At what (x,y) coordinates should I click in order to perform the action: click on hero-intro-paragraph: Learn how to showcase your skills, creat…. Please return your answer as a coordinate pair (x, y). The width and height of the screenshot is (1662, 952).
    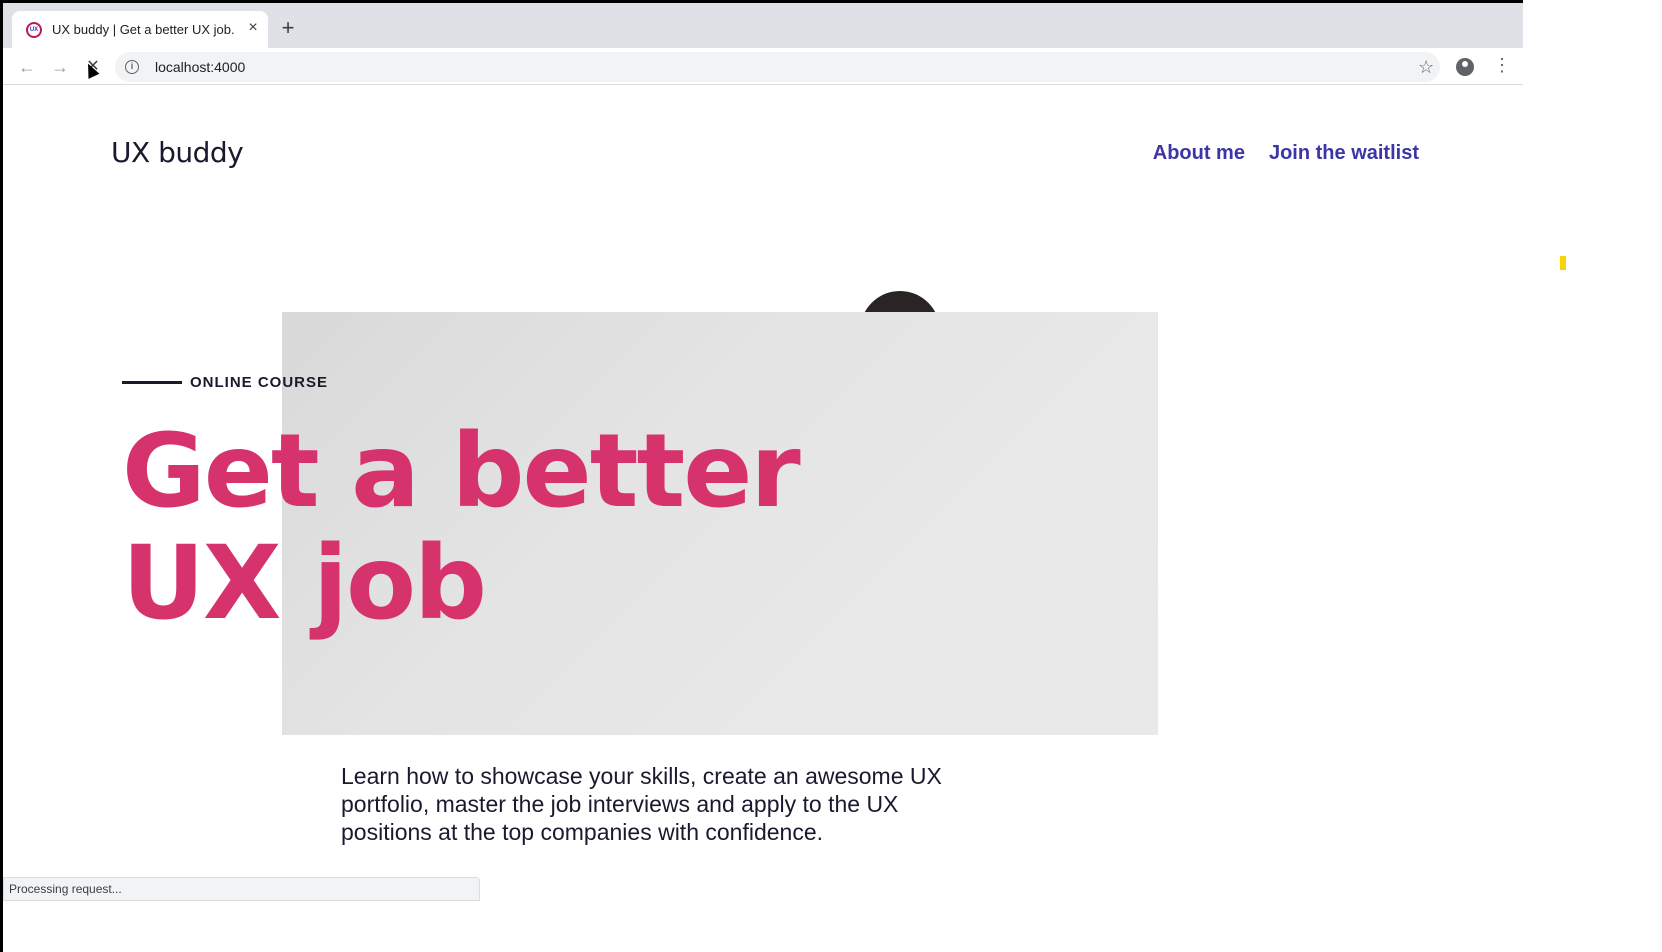
    Looking at the image, I should click on (641, 804).